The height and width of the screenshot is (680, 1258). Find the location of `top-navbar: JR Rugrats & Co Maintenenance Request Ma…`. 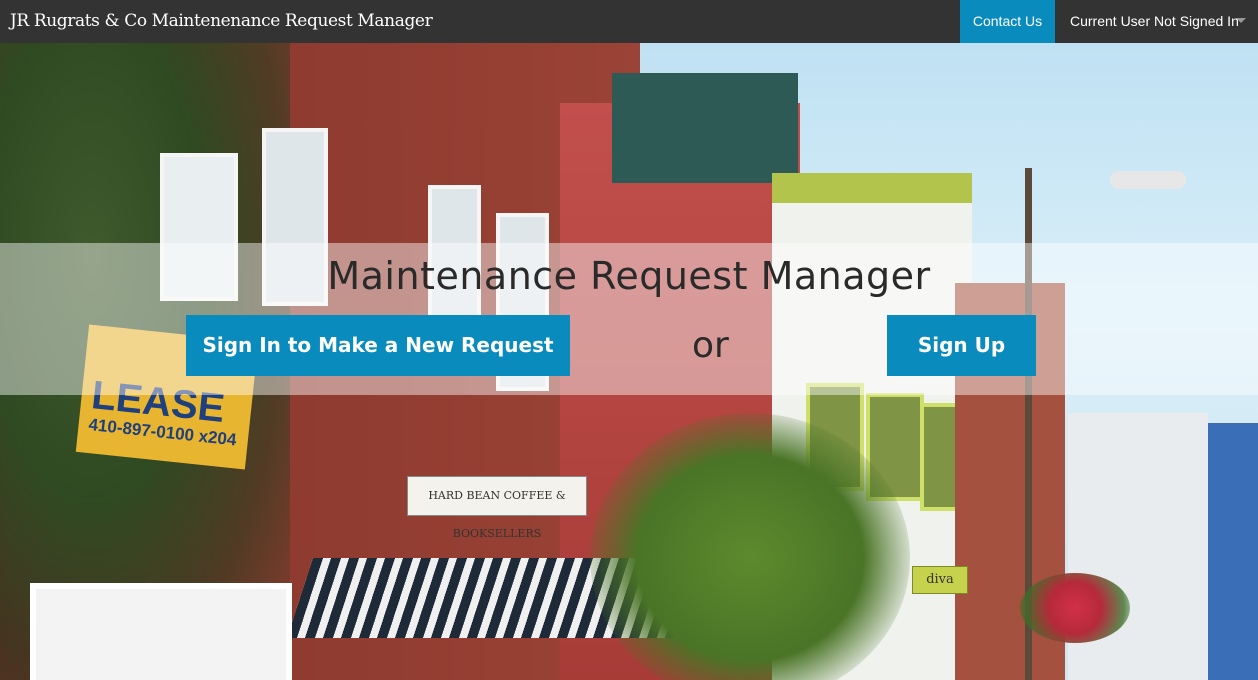

top-navbar: JR Rugrats & Co Maintenenance Request Ma… is located at coordinates (629, 21).